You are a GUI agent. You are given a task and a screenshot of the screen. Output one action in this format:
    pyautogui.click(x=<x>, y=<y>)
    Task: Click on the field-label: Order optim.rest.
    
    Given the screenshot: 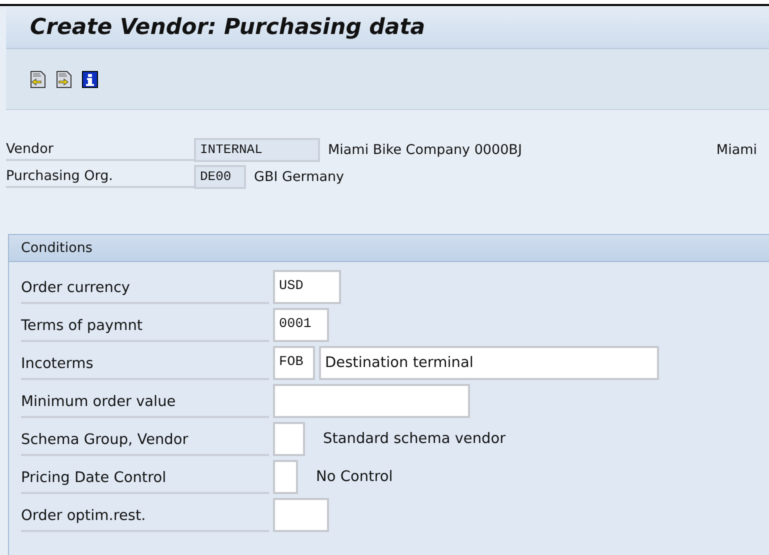 What is the action you would take?
    pyautogui.click(x=145, y=515)
    